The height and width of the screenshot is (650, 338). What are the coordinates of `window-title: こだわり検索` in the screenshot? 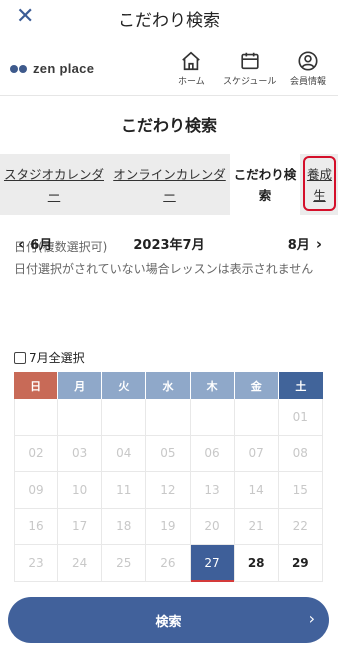 It's located at (169, 20).